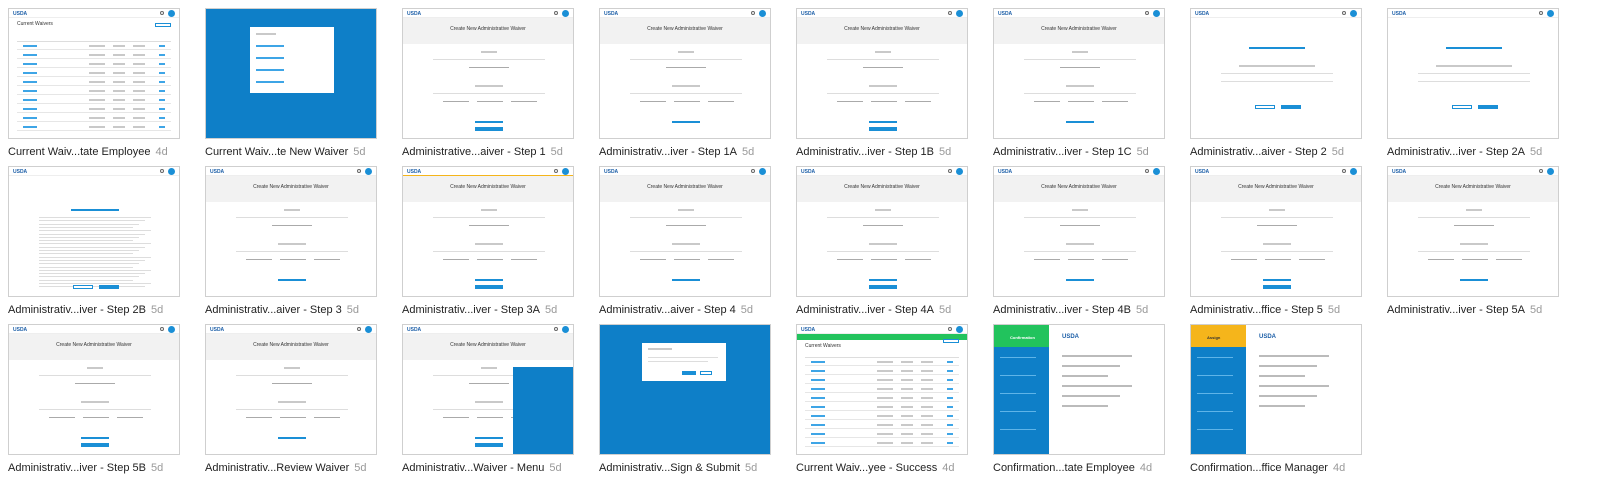  What do you see at coordinates (497, 152) in the screenshot?
I see `artboard-caption: Administrative...aiver - Step 1 5d` at bounding box center [497, 152].